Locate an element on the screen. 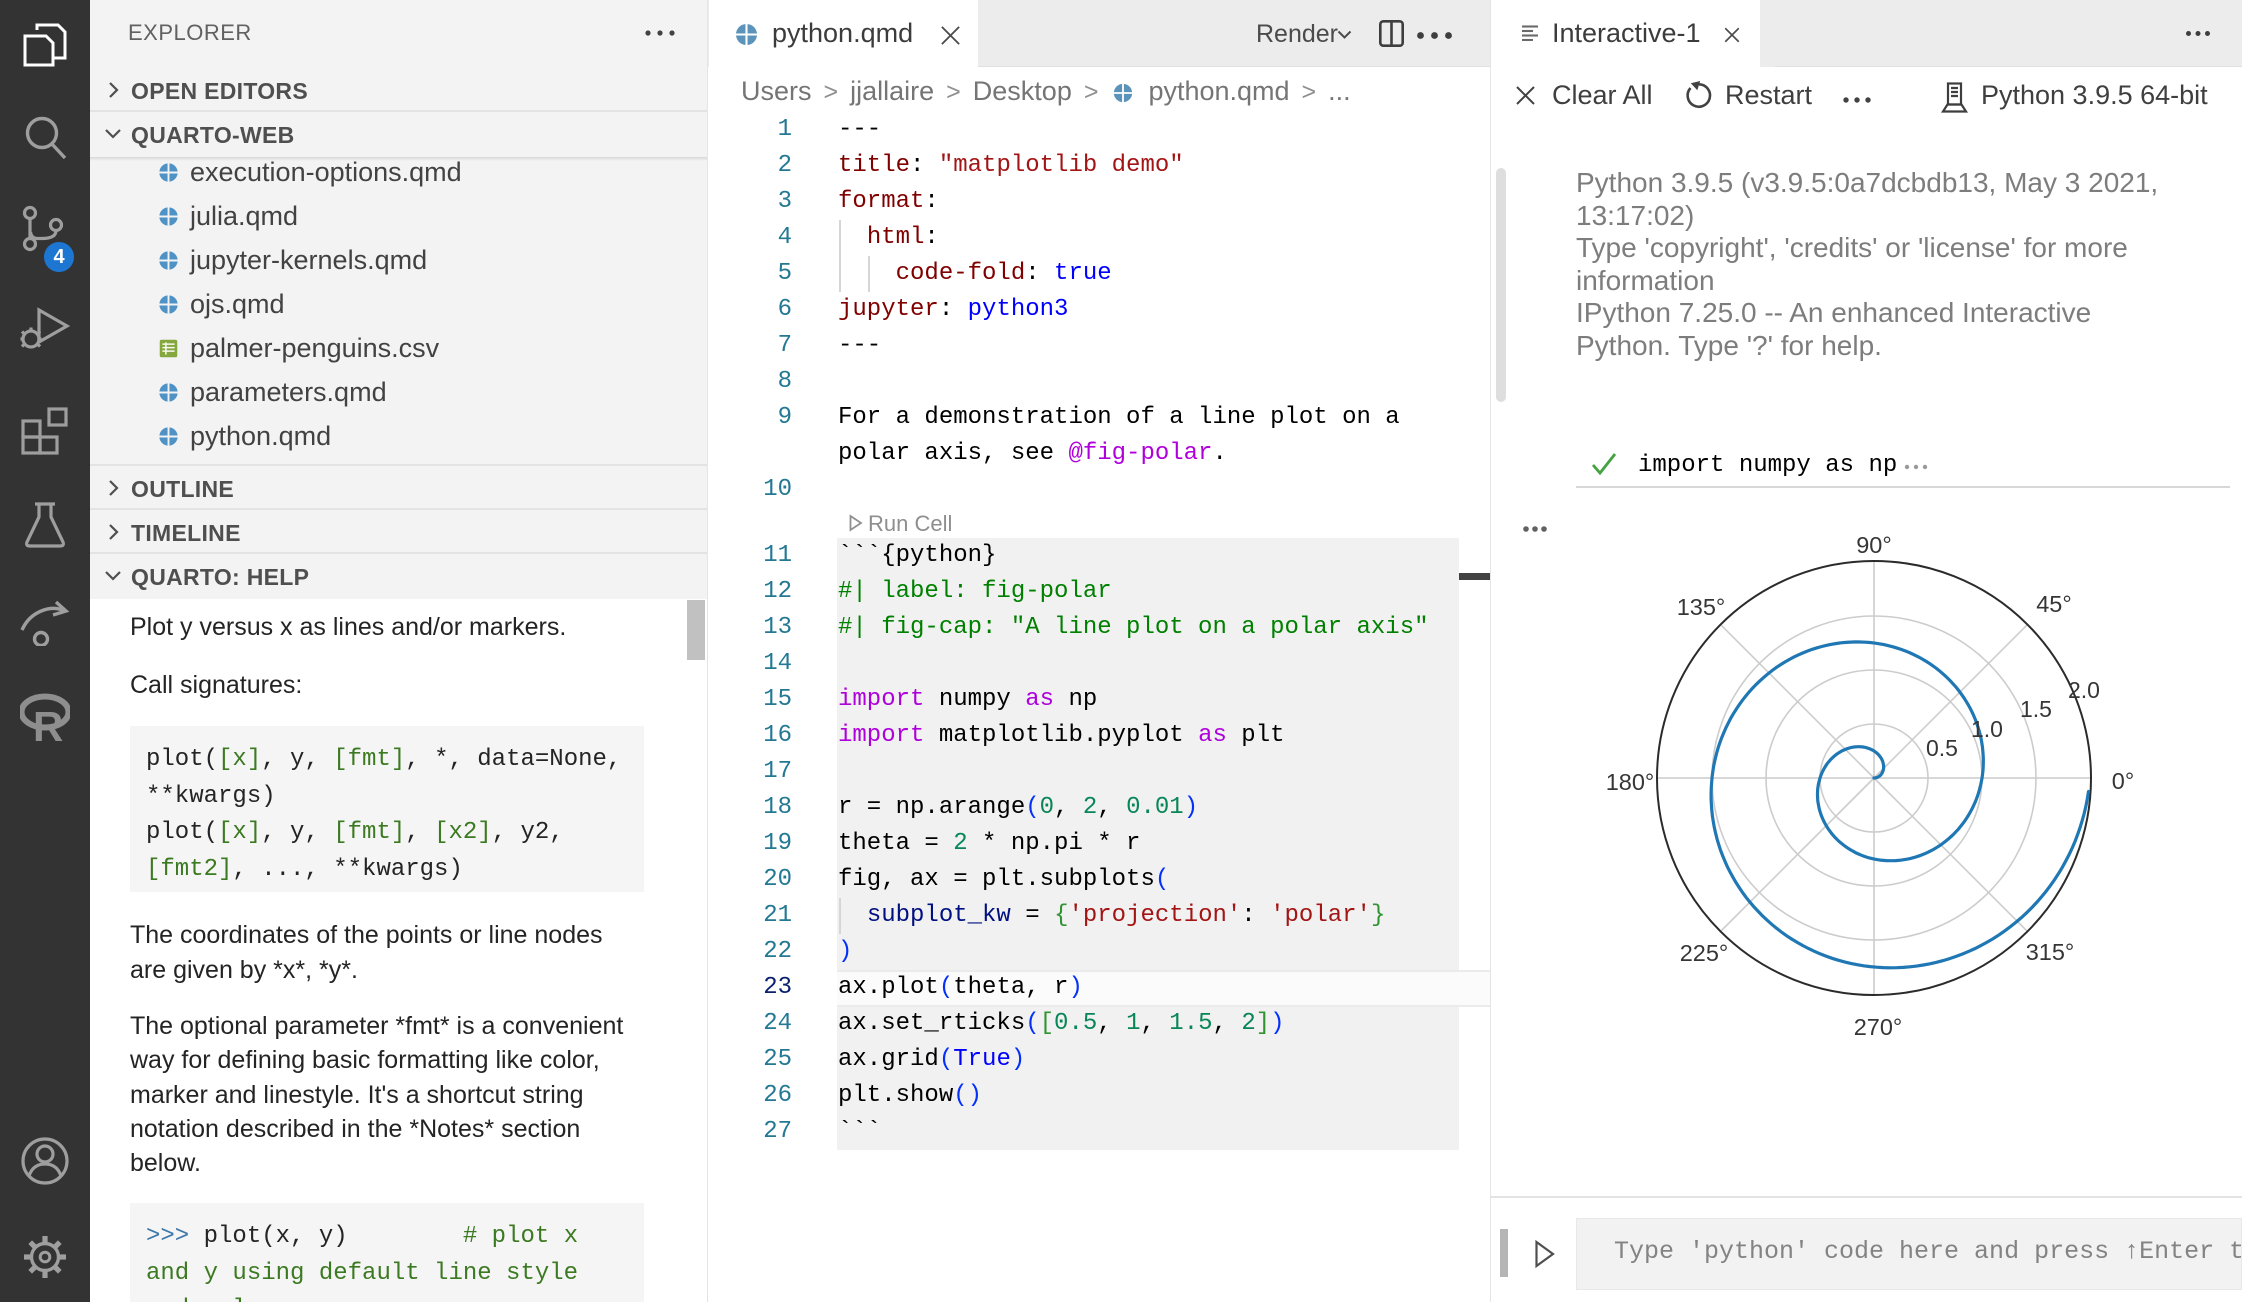  svg-text: 315° is located at coordinates (2050, 952).